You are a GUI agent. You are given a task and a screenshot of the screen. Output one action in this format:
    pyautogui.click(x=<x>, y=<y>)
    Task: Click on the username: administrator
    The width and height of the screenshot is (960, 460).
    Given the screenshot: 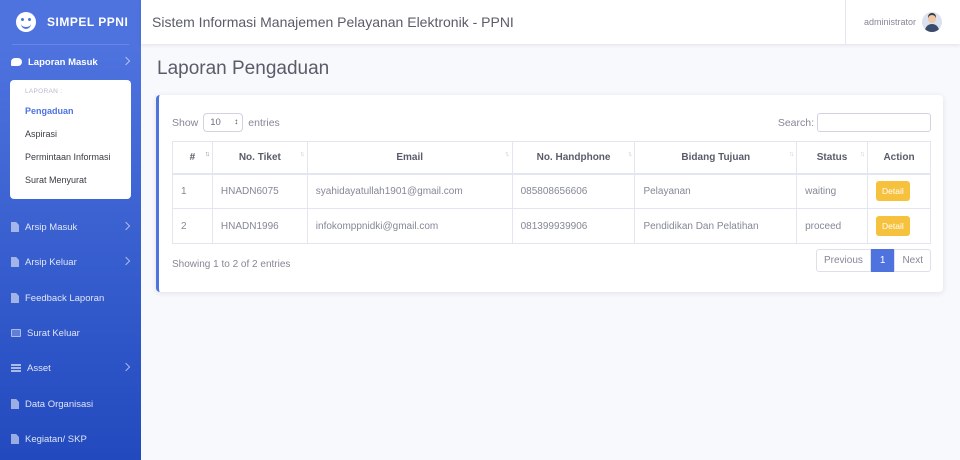 What is the action you would take?
    pyautogui.click(x=890, y=22)
    